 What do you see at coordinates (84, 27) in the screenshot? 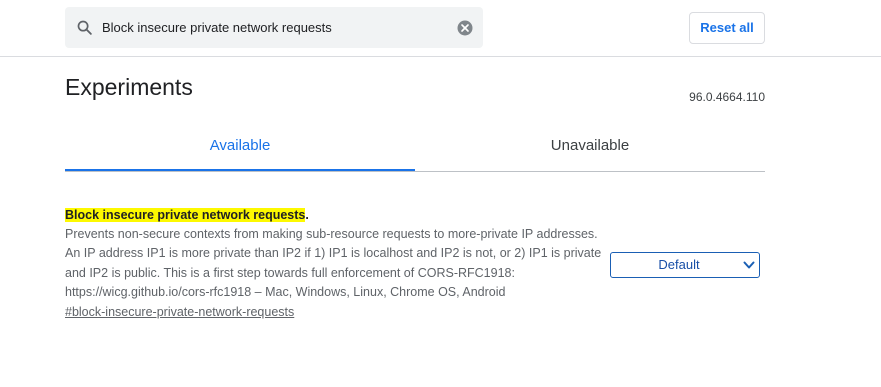
I see `search-icon` at bounding box center [84, 27].